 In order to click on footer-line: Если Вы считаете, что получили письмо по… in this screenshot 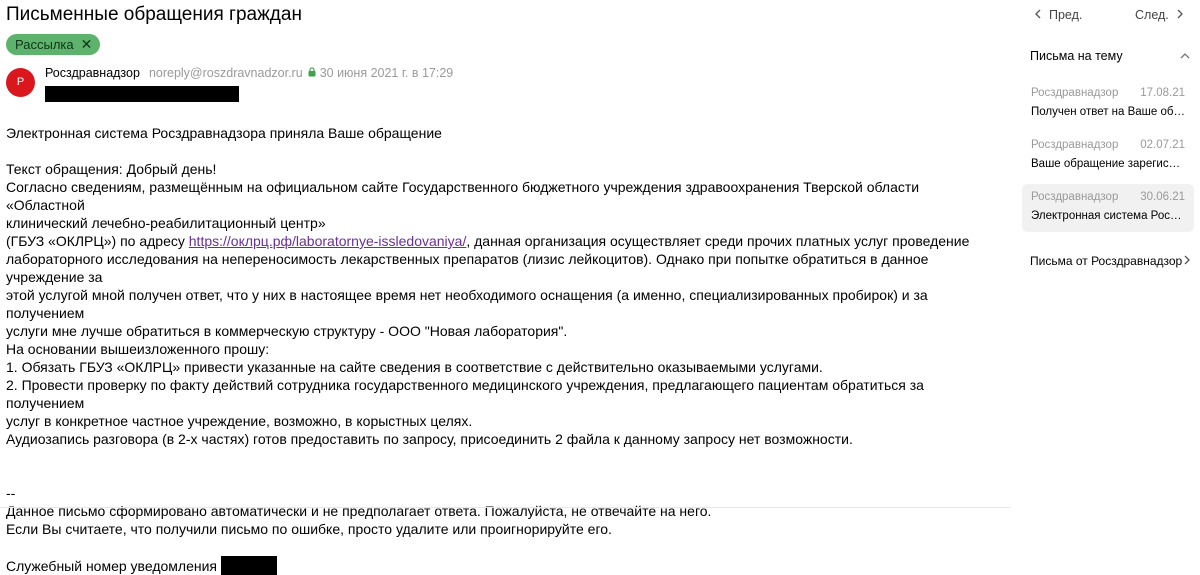, I will do `click(309, 529)`.